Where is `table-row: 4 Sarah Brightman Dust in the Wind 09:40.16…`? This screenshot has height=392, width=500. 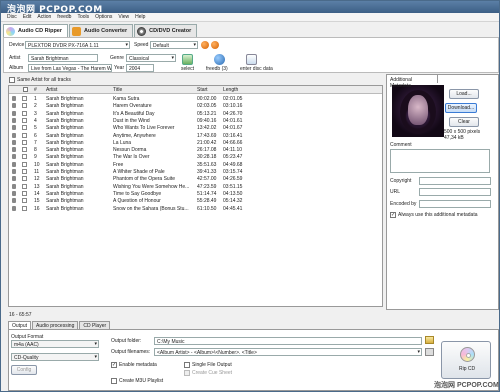 table-row: 4 Sarah Brightman Dust in the Wind 09:40.16… is located at coordinates (195, 120).